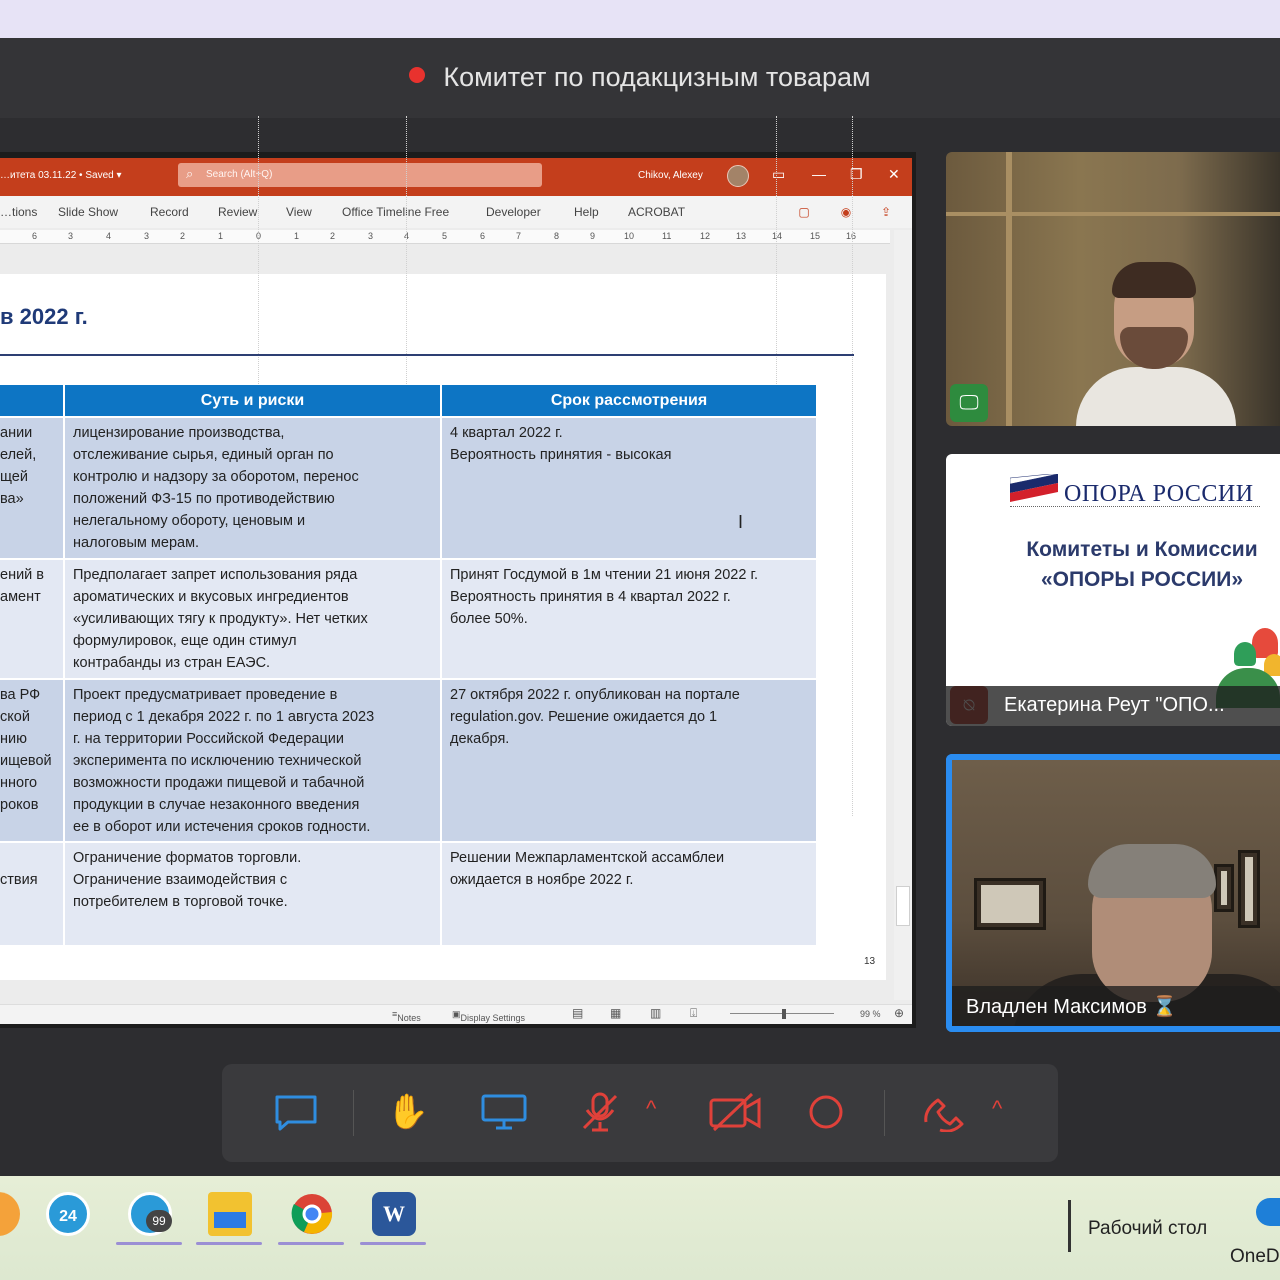 The image size is (1280, 1280). I want to click on tab-review: Review, so click(237, 212).